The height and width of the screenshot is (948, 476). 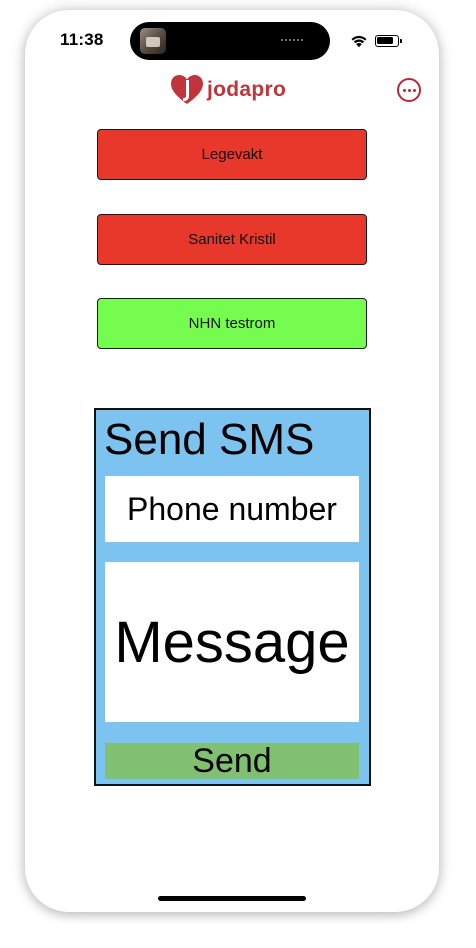 I want to click on dynamic-island, so click(x=230, y=41).